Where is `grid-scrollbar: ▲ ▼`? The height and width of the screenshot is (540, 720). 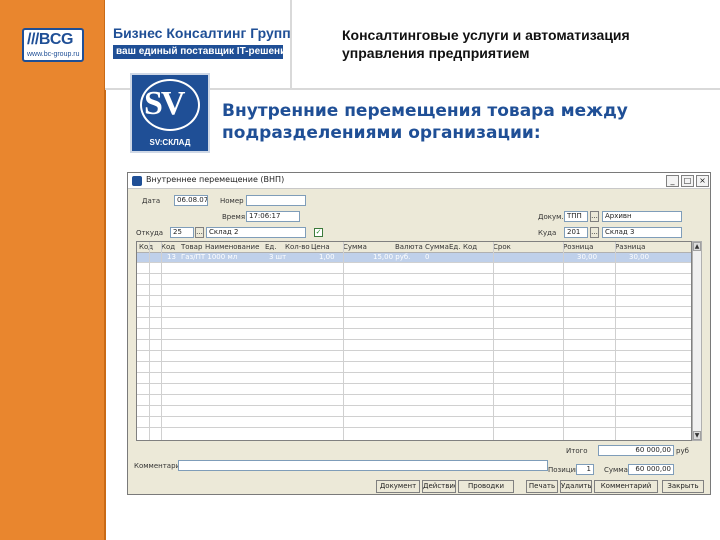
grid-scrollbar: ▲ ▼ is located at coordinates (697, 341).